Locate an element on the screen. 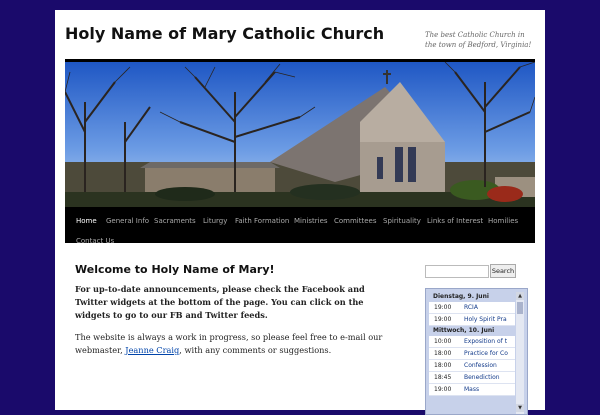  nav-item-home: Home is located at coordinates (86, 221).